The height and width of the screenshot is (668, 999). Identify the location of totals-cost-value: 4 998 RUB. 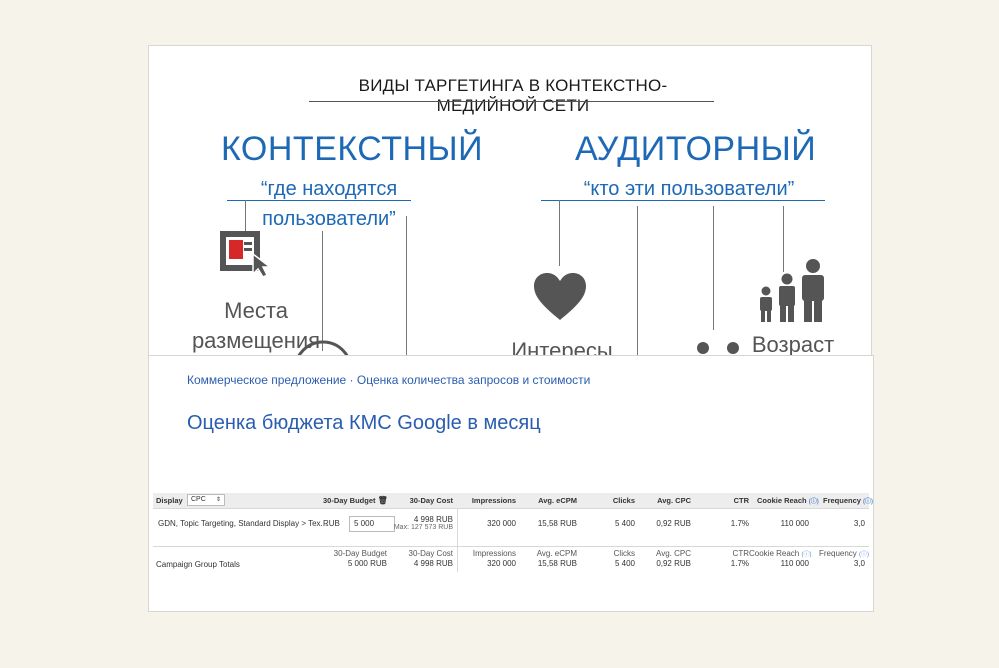
(433, 563).